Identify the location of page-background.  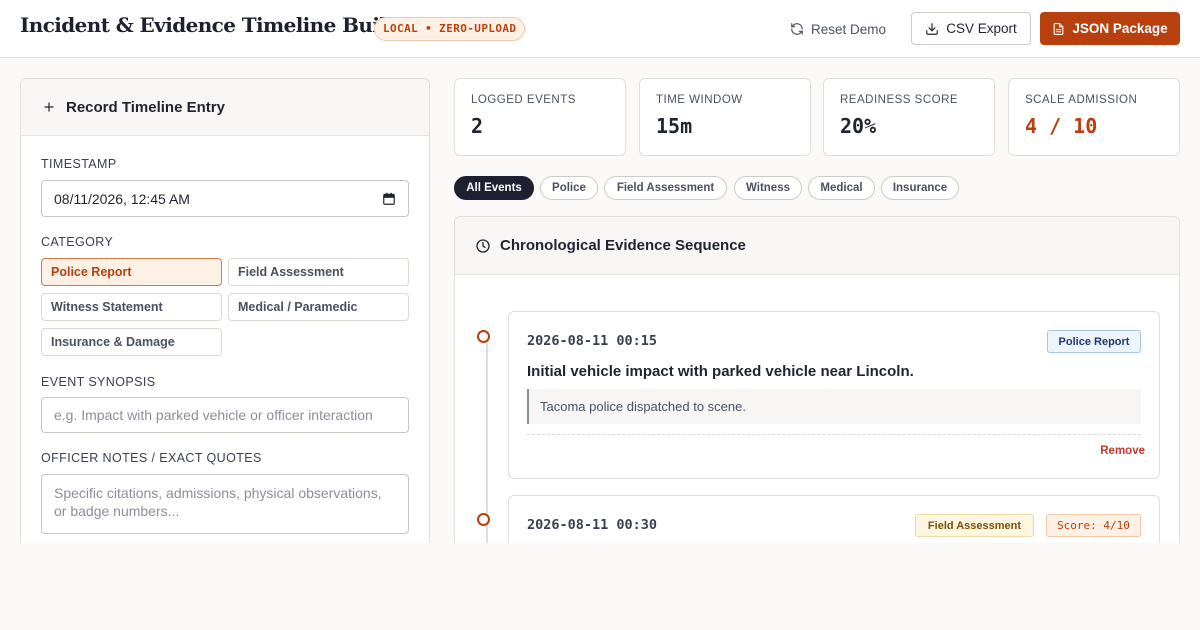
(600, 586).